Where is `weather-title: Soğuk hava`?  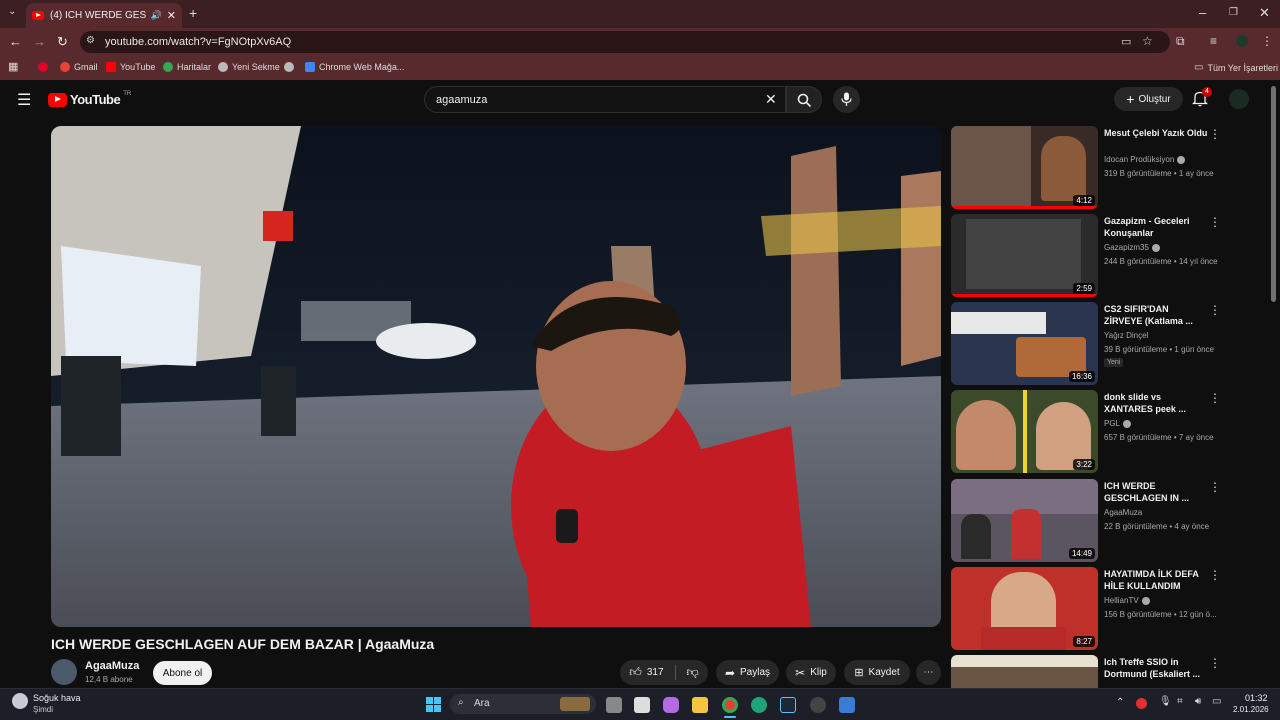
weather-title: Soğuk hava is located at coordinates (57, 698).